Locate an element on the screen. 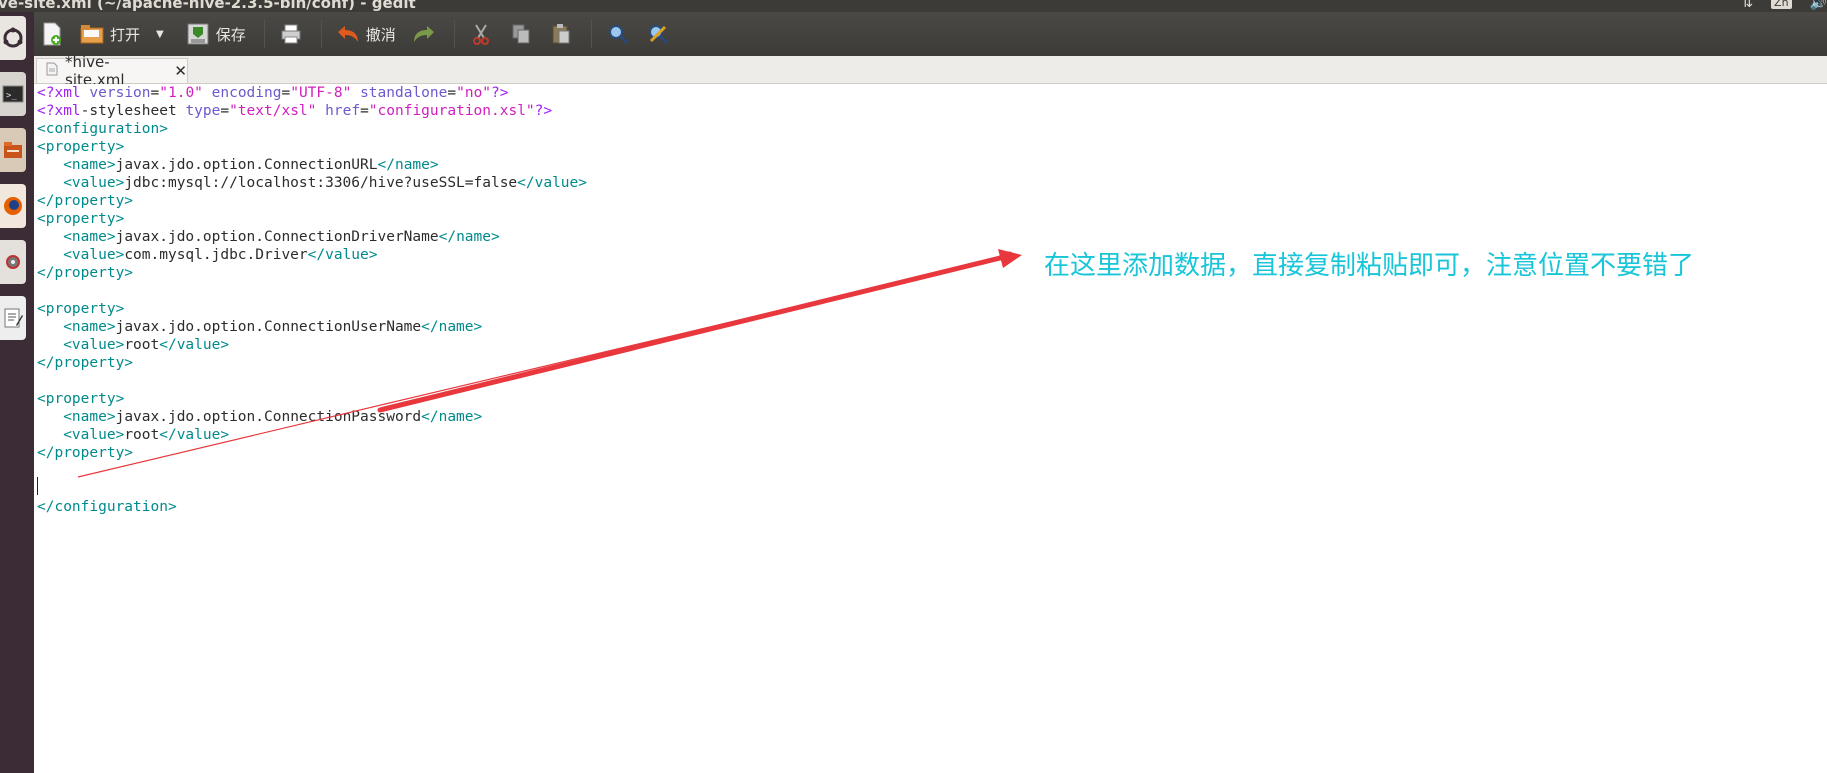 The image size is (1827, 773). find-button is located at coordinates (618, 34).